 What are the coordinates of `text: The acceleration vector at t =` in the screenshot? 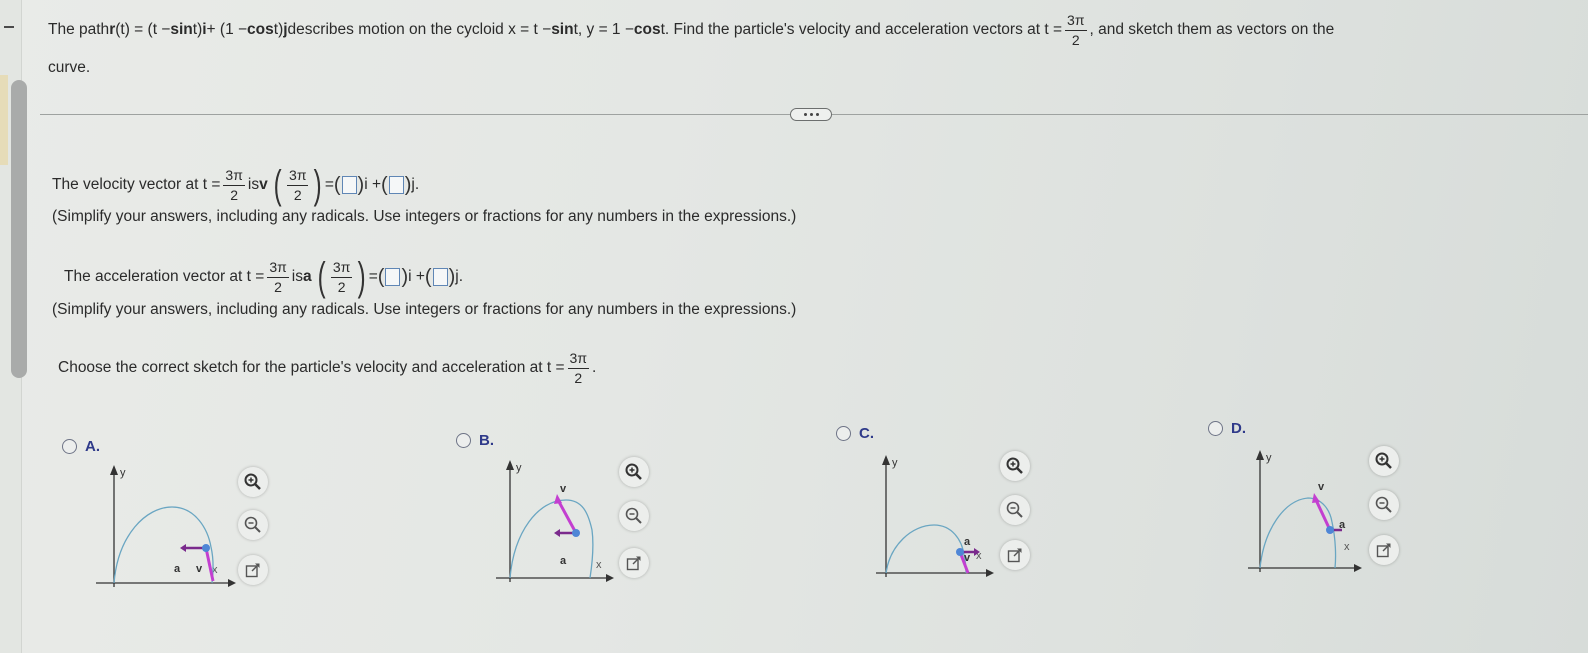 It's located at (164, 276).